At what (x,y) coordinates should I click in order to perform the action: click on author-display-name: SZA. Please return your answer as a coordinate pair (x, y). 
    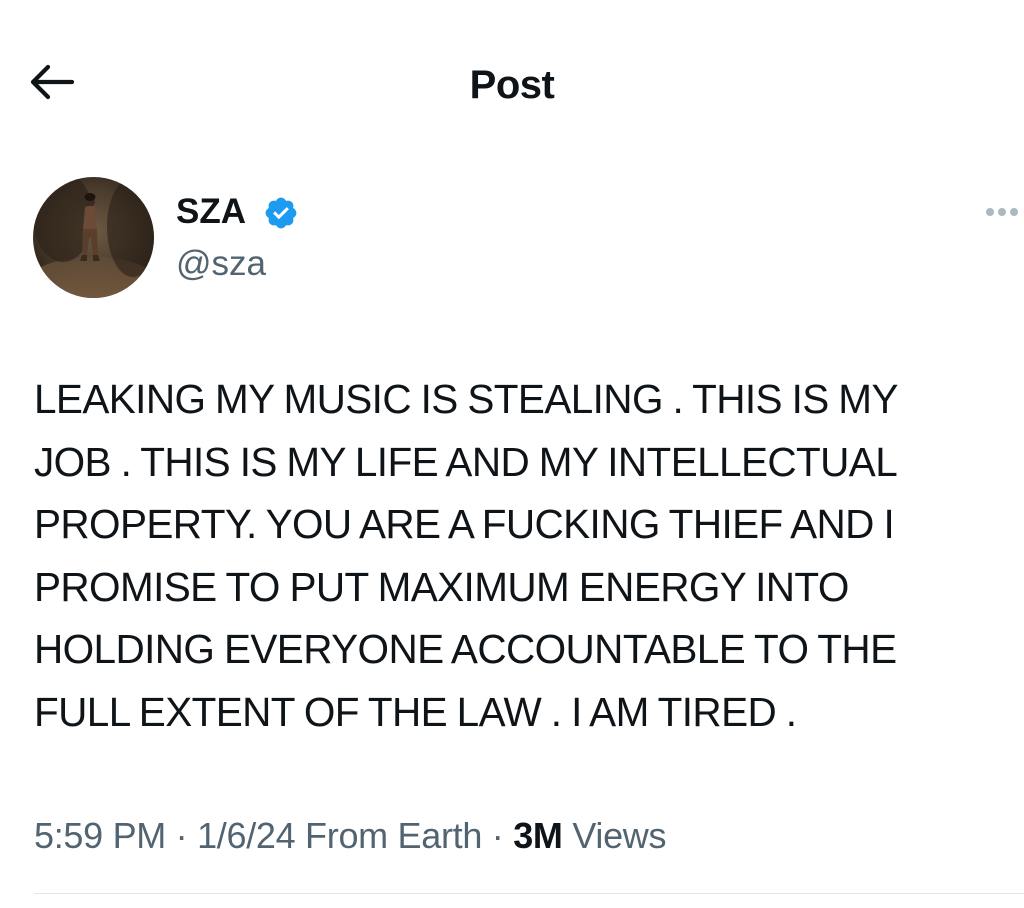
    Looking at the image, I should click on (211, 212).